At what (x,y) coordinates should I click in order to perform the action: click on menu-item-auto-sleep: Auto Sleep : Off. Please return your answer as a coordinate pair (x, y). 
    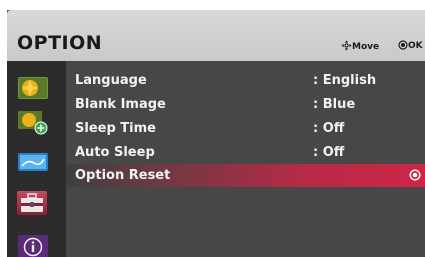
    Looking at the image, I should click on (245, 152).